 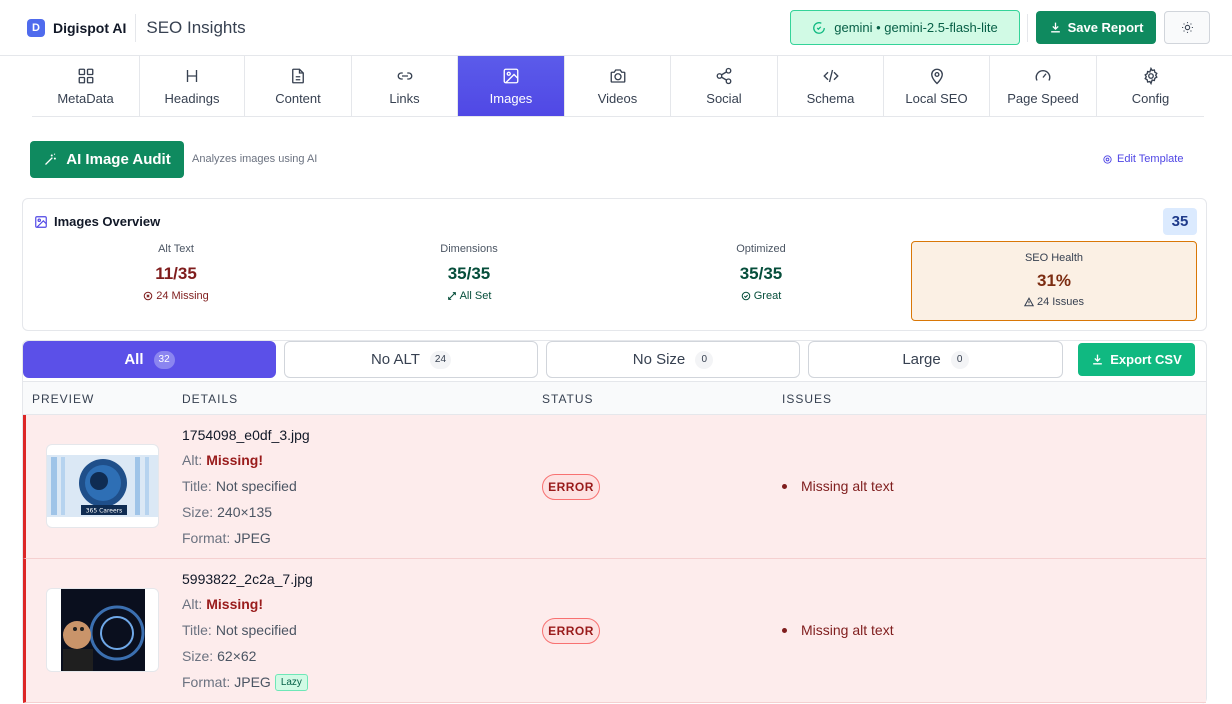 What do you see at coordinates (107, 221) in the screenshot?
I see `overview-title-text: Images Overview` at bounding box center [107, 221].